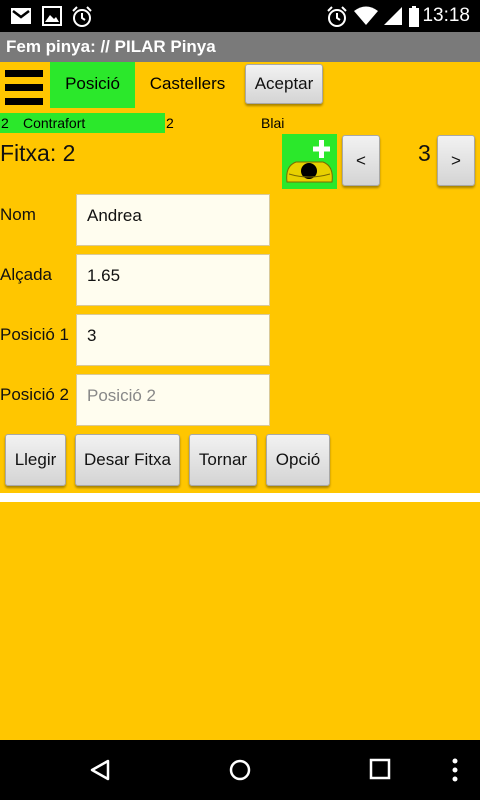 This screenshot has width=480, height=800. What do you see at coordinates (92, 85) in the screenshot?
I see `tab-posicio: Posició` at bounding box center [92, 85].